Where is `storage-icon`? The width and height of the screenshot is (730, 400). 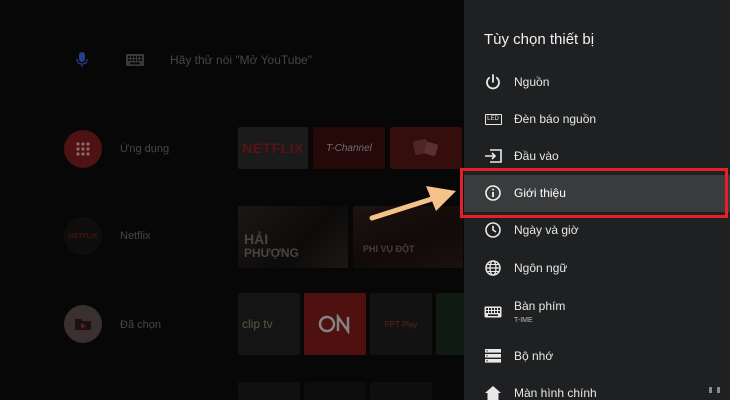
storage-icon is located at coordinates (493, 356).